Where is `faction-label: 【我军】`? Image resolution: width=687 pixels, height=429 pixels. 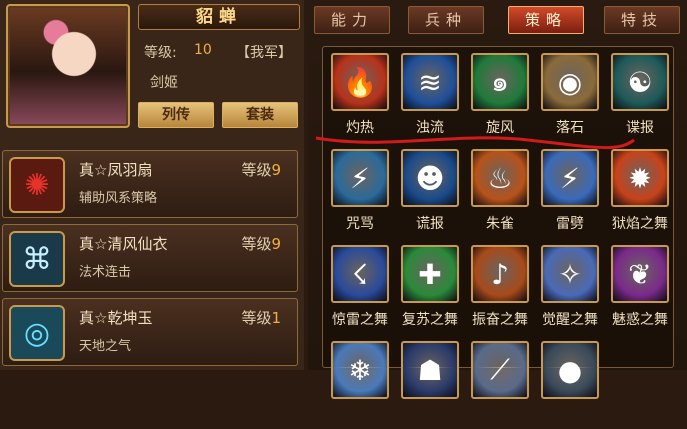 faction-label: 【我军】 is located at coordinates (264, 53).